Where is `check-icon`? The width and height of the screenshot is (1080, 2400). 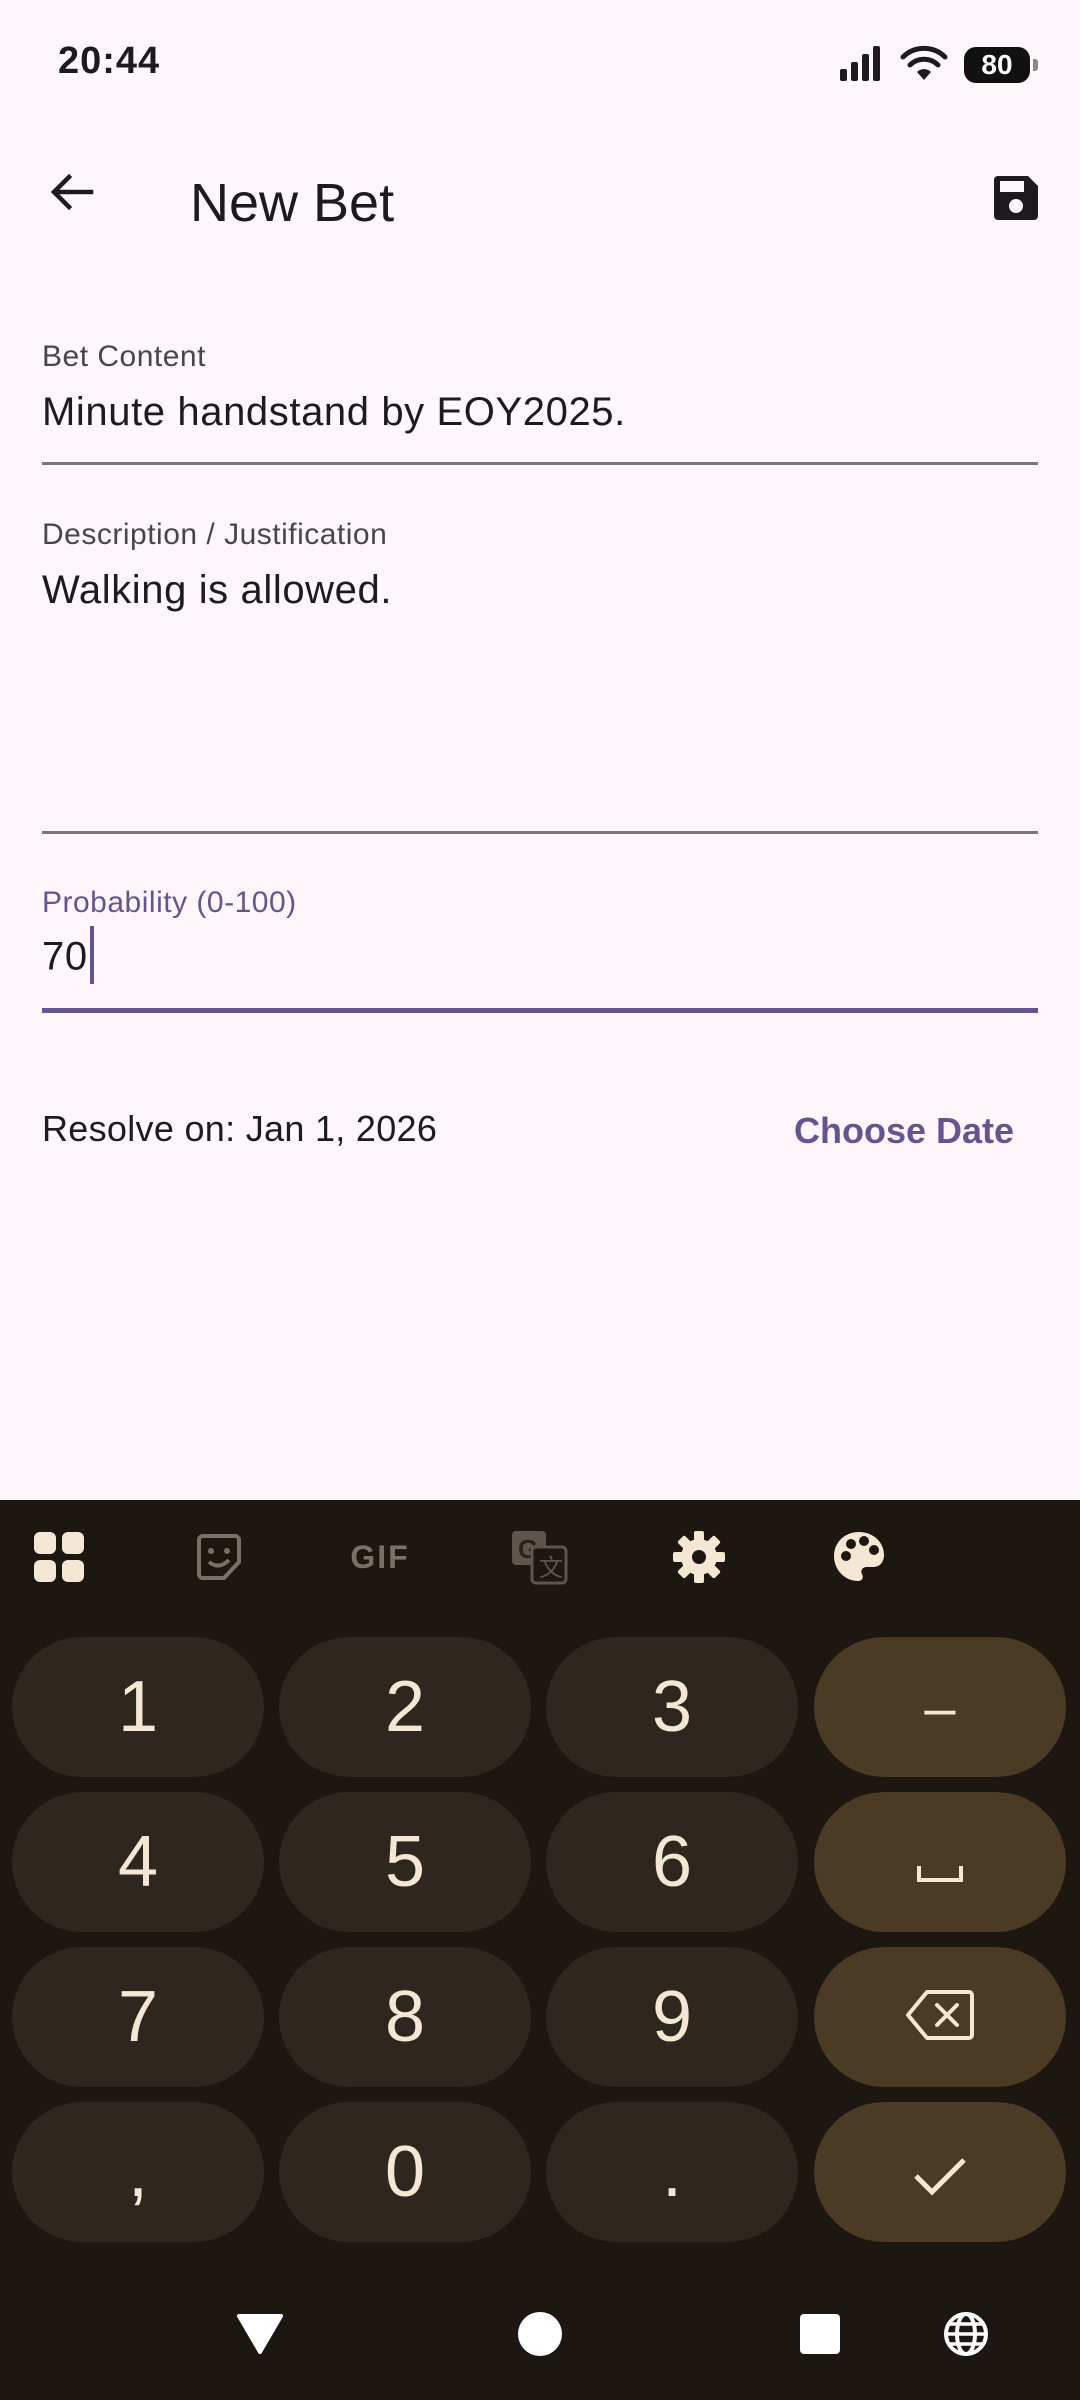
check-icon is located at coordinates (940, 2172).